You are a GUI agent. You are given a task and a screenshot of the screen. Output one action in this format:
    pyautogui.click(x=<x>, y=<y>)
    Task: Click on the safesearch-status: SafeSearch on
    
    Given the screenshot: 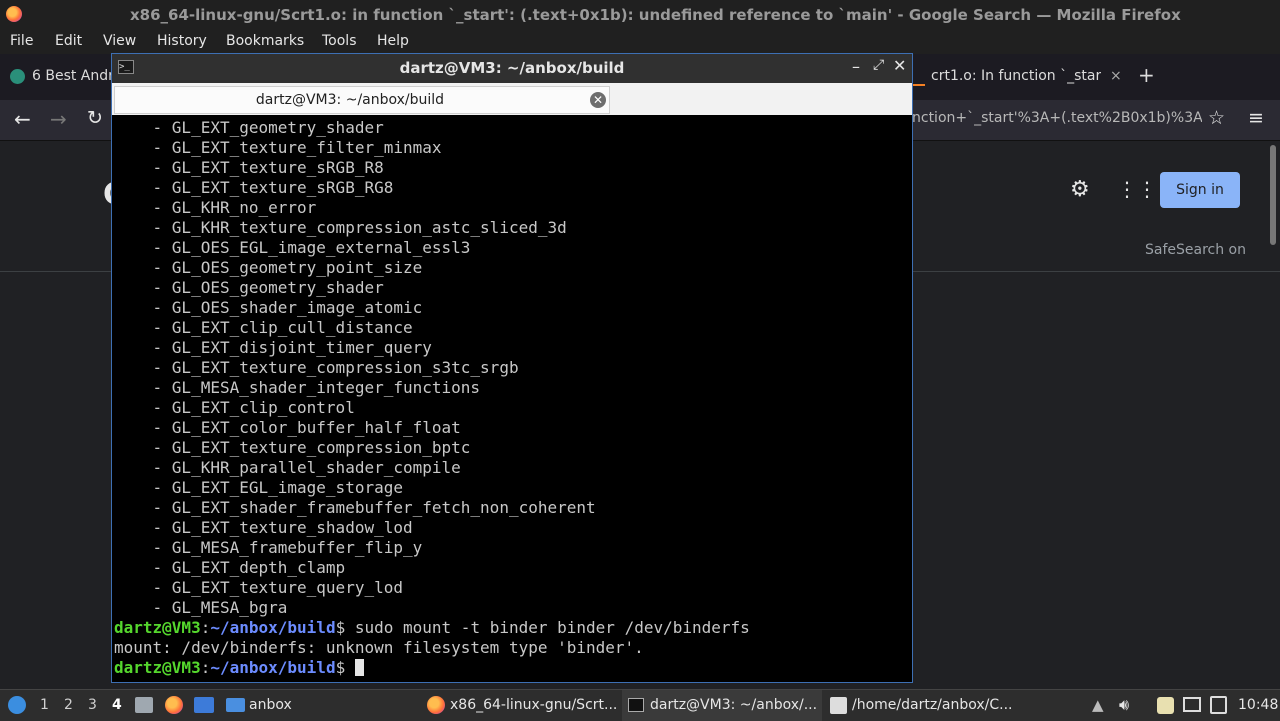 What is the action you would take?
    pyautogui.click(x=1195, y=250)
    